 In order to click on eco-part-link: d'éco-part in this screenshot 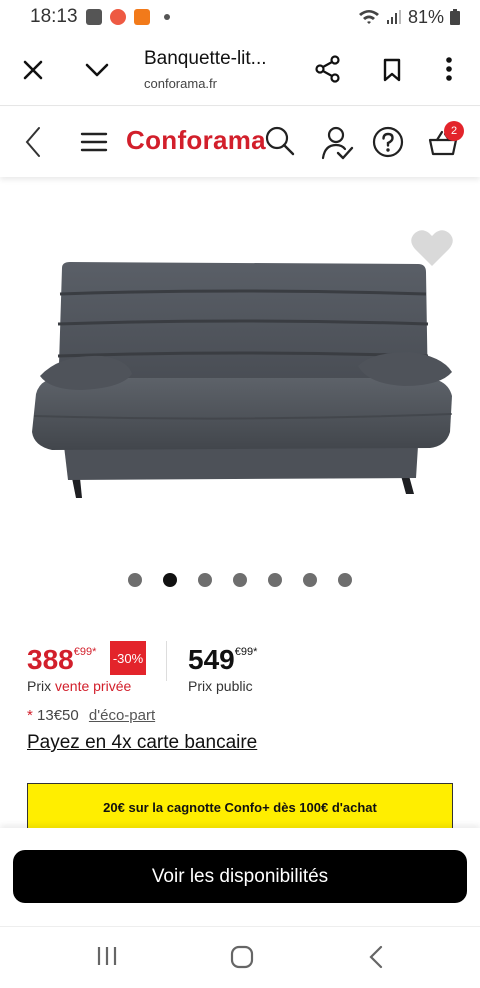, I will do `click(122, 715)`.